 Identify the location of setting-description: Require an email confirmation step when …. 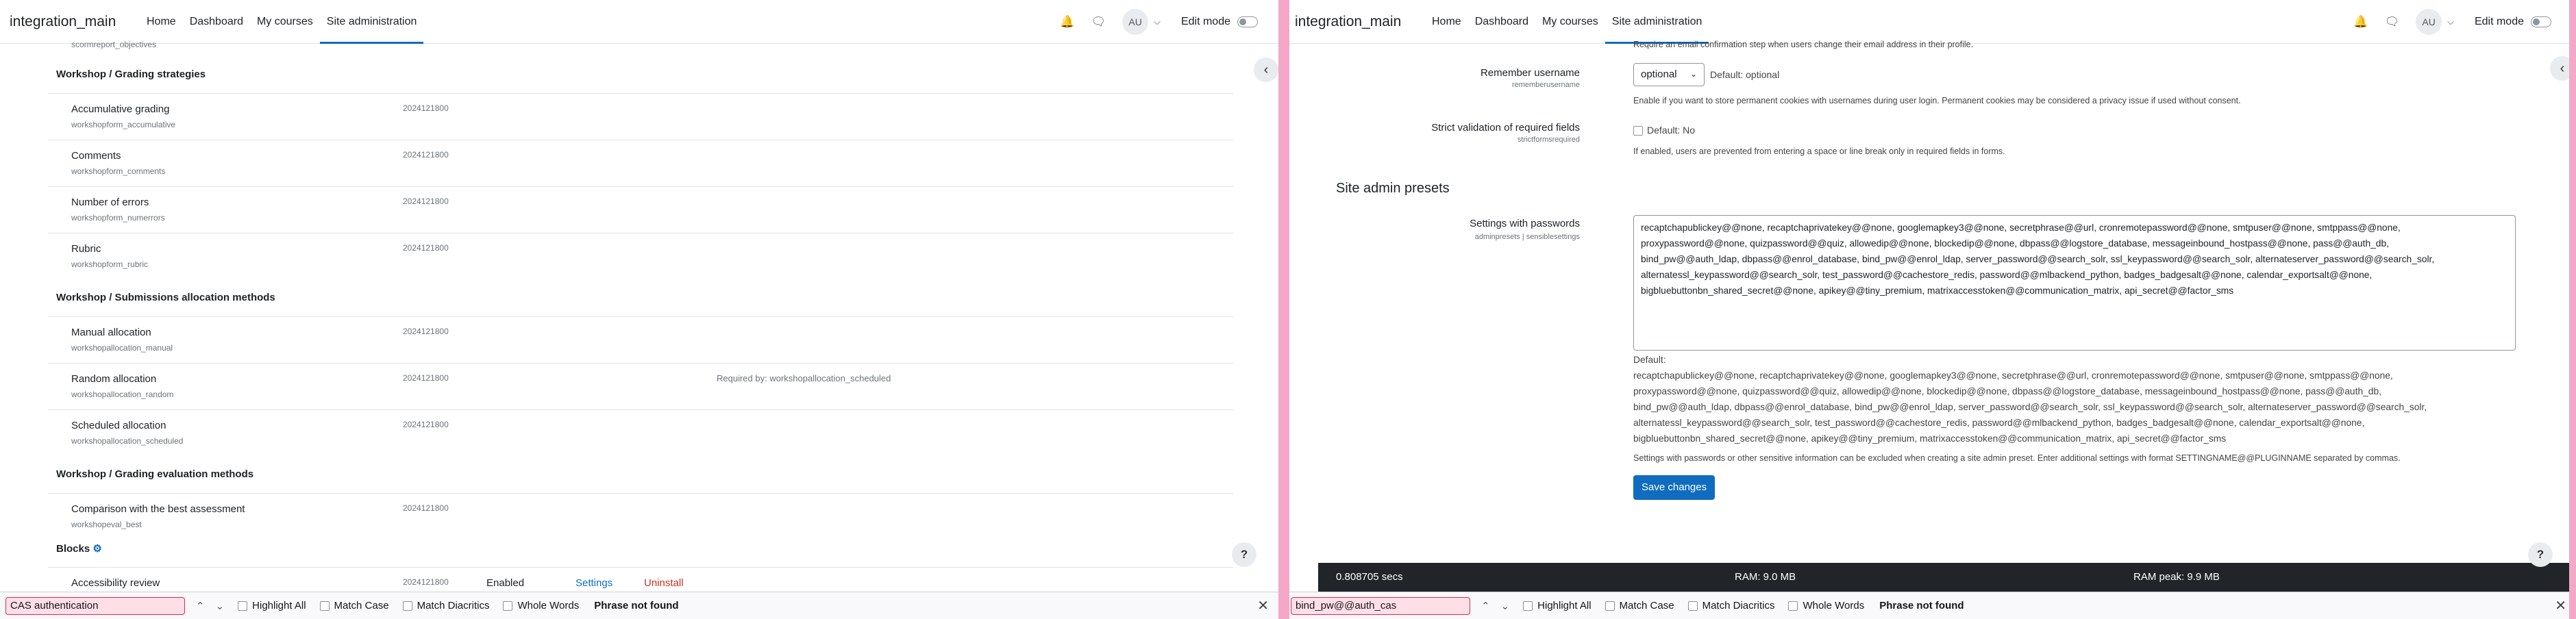
(1803, 45).